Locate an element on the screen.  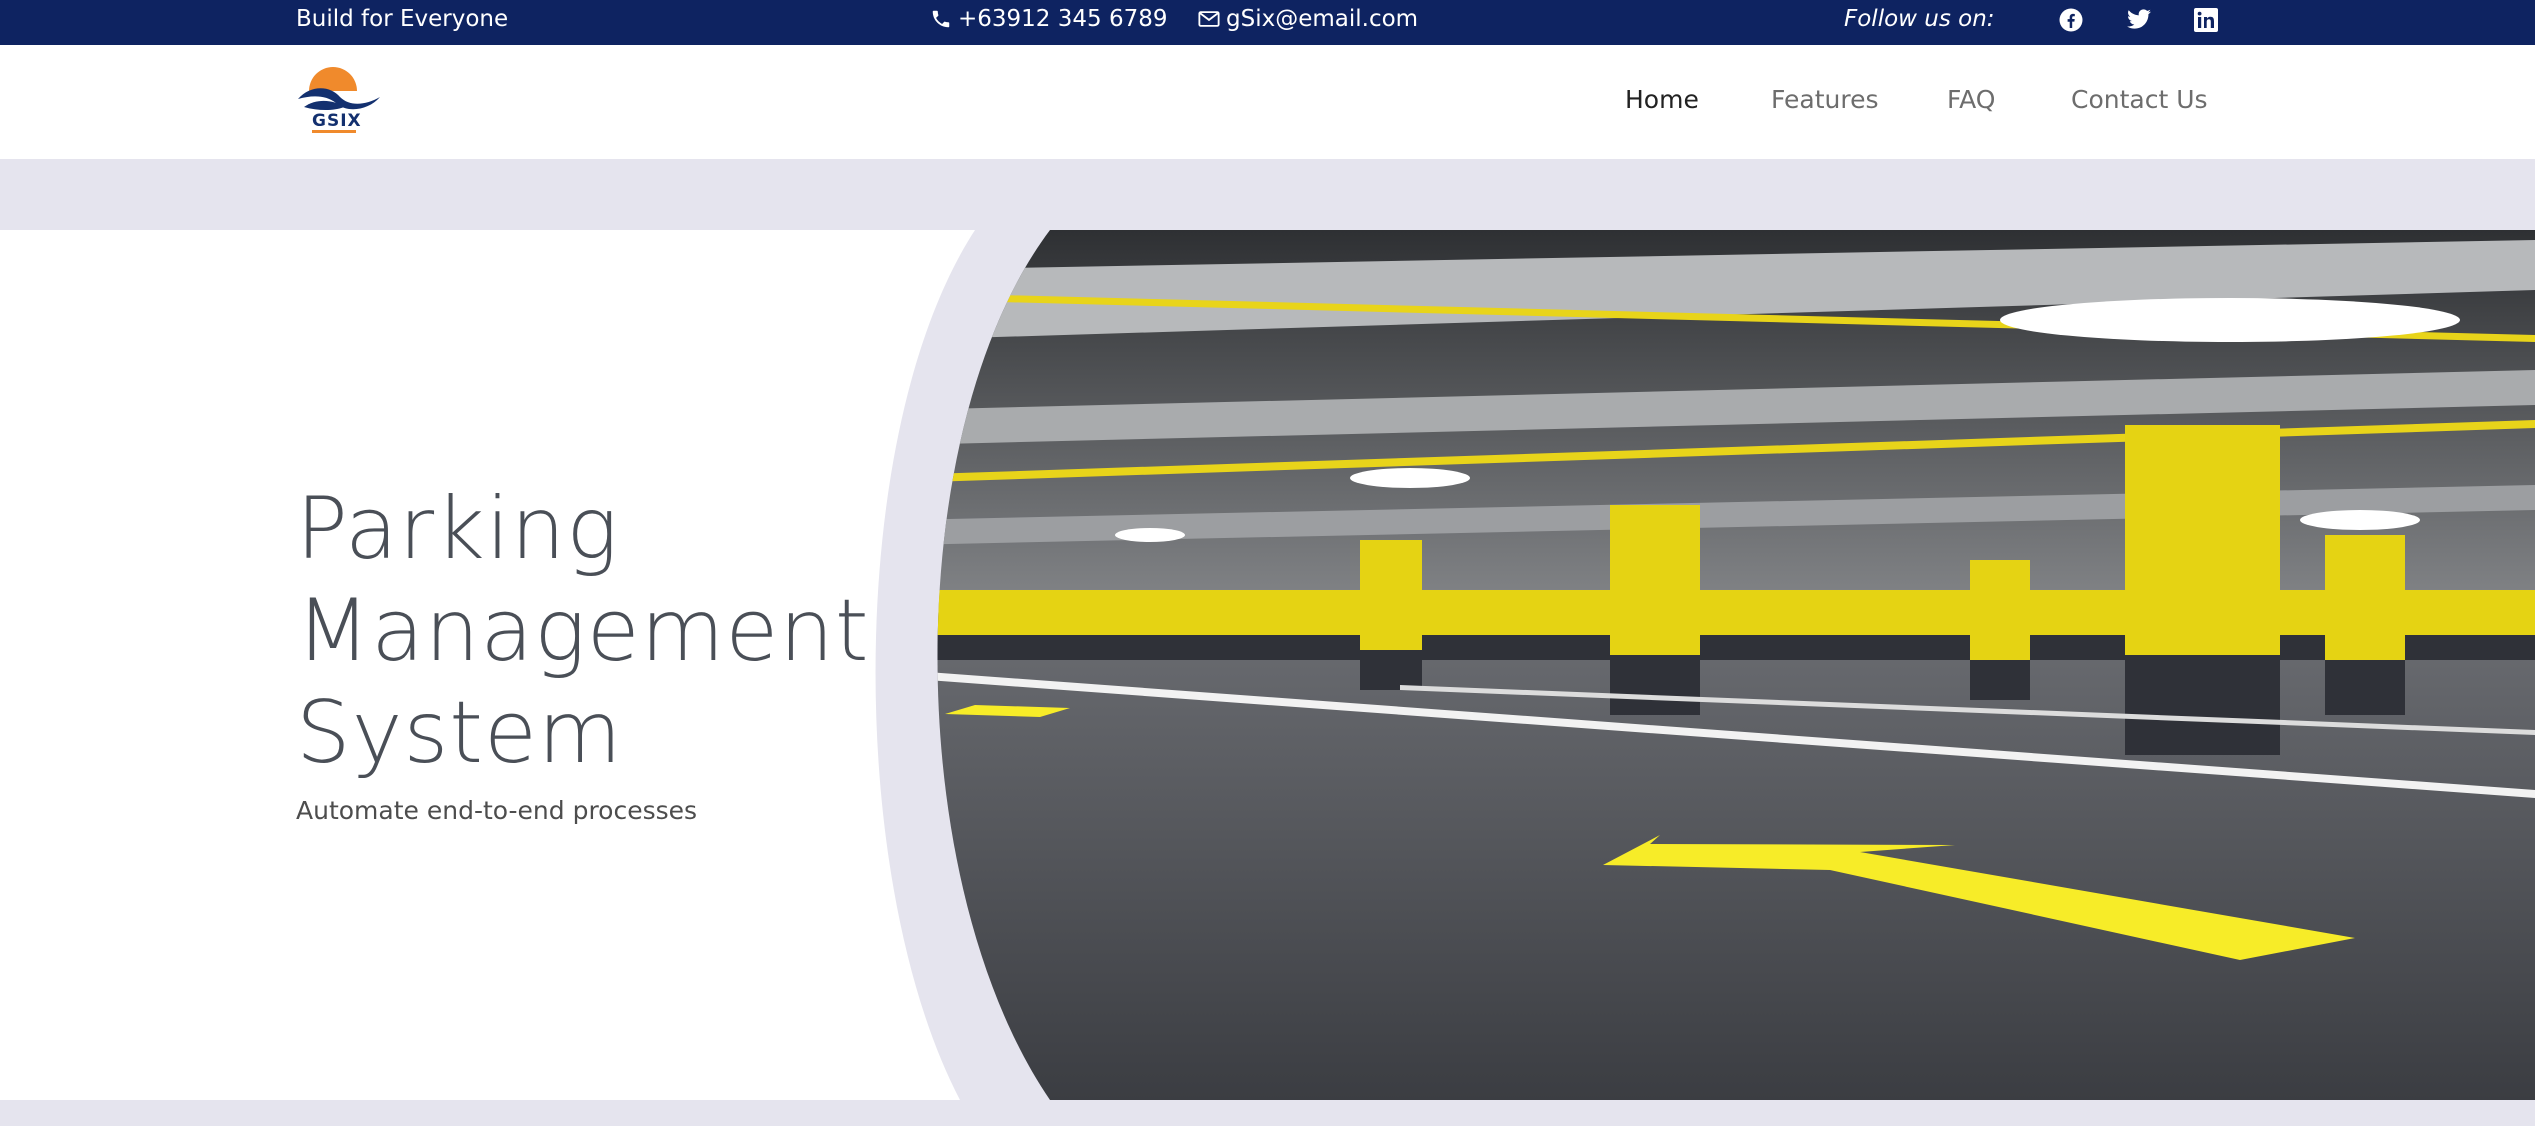
facebook-icon is located at coordinates (2071, 20).